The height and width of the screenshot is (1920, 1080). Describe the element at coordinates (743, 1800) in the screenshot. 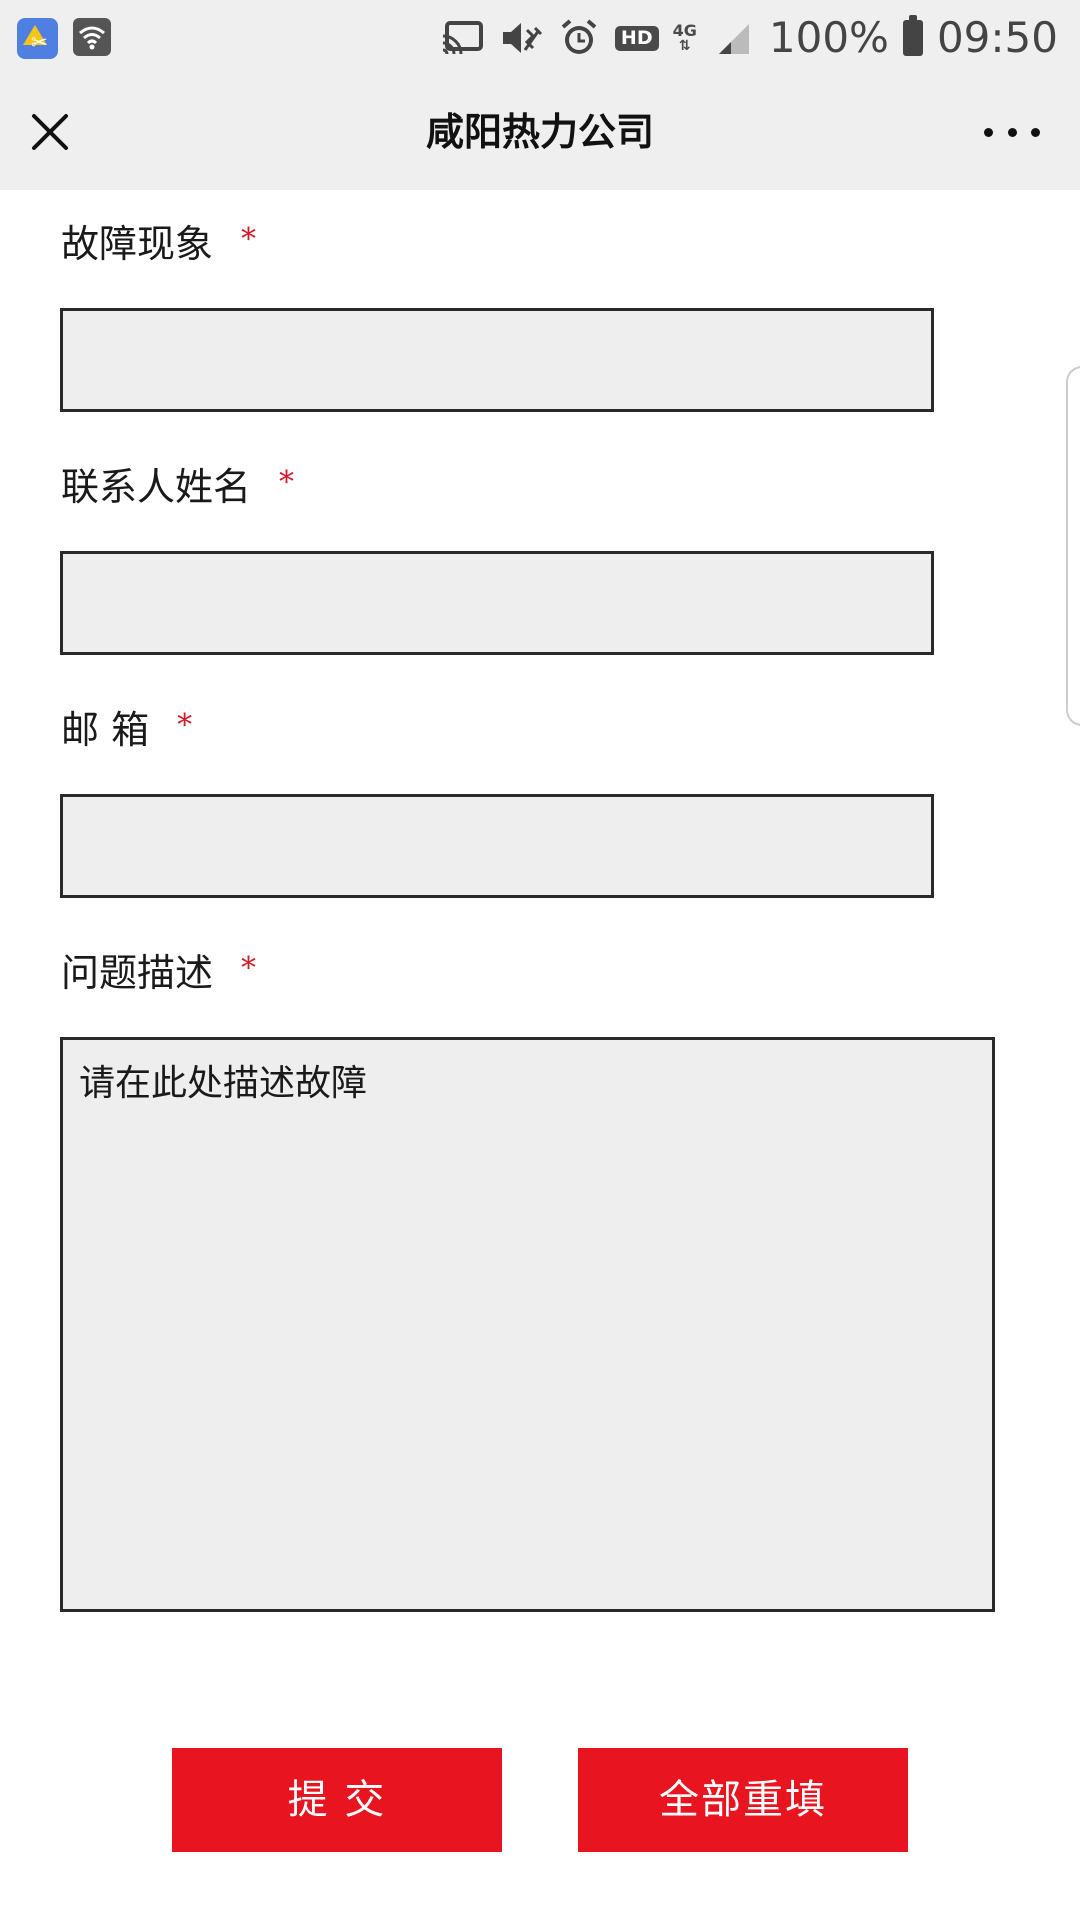

I see `reset-all-button: 全部重填` at that location.